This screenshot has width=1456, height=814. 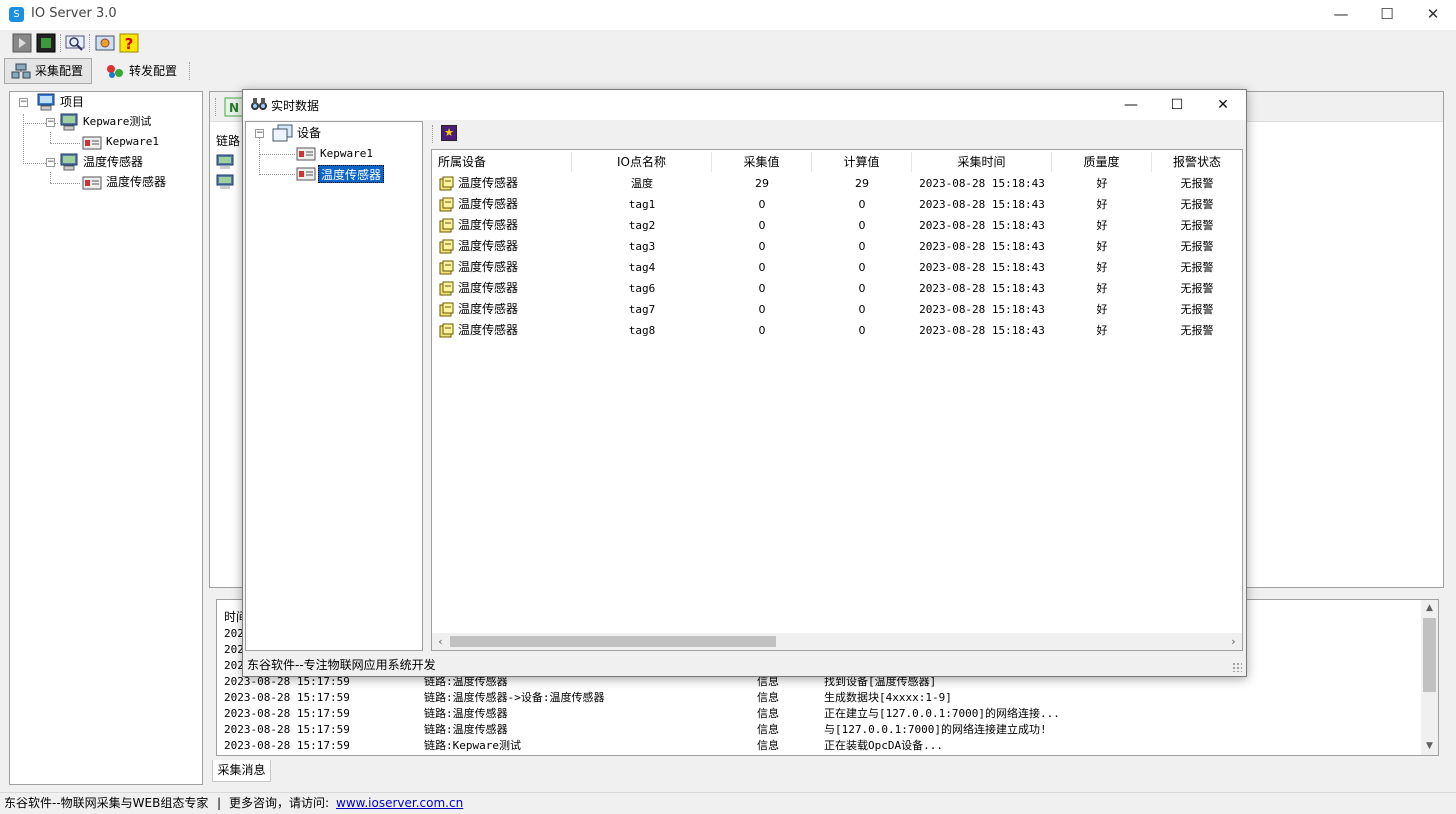 What do you see at coordinates (50, 177) in the screenshot?
I see `tree-line` at bounding box center [50, 177].